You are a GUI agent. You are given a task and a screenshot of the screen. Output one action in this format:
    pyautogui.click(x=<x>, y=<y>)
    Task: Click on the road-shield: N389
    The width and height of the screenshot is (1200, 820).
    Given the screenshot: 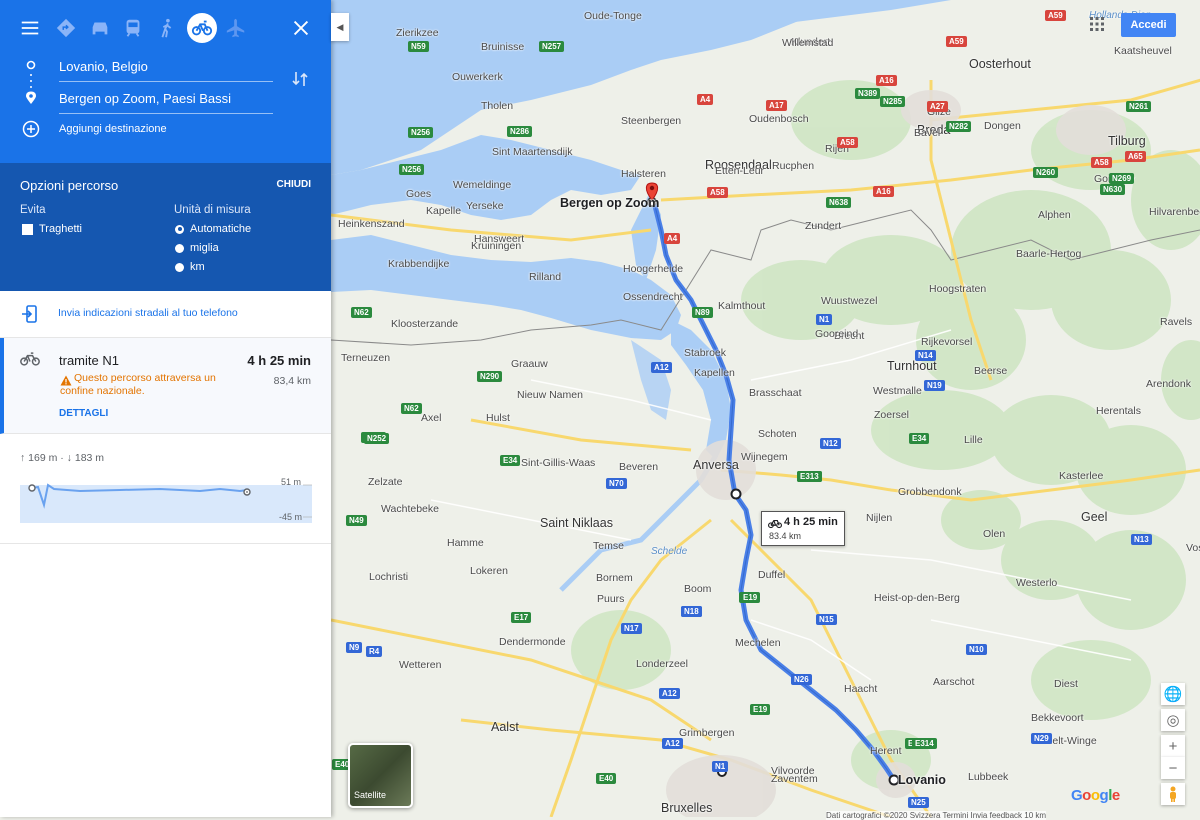 What is the action you would take?
    pyautogui.click(x=868, y=93)
    